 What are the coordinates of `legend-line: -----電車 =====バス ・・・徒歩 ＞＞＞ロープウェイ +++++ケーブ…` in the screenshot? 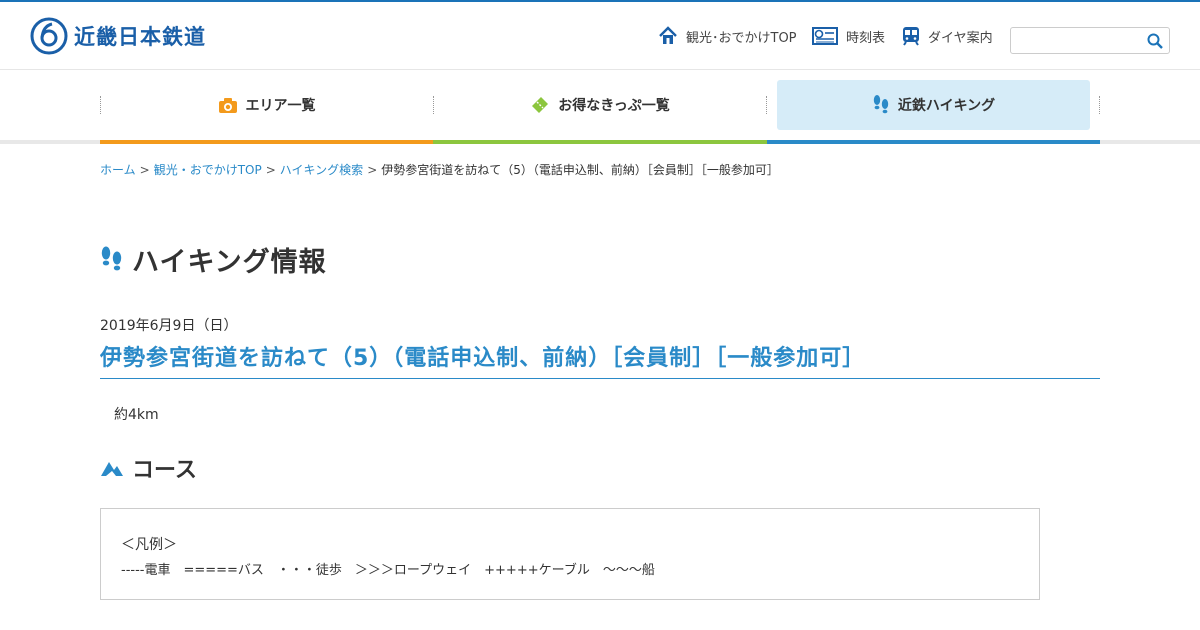 It's located at (388, 570).